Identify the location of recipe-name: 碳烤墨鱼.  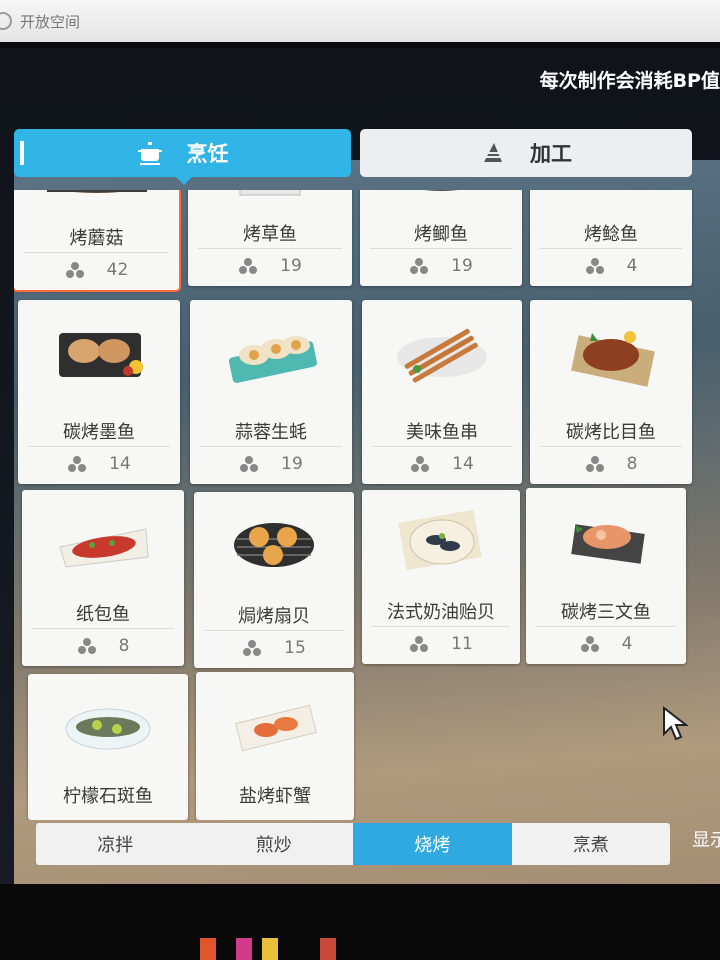
(99, 432).